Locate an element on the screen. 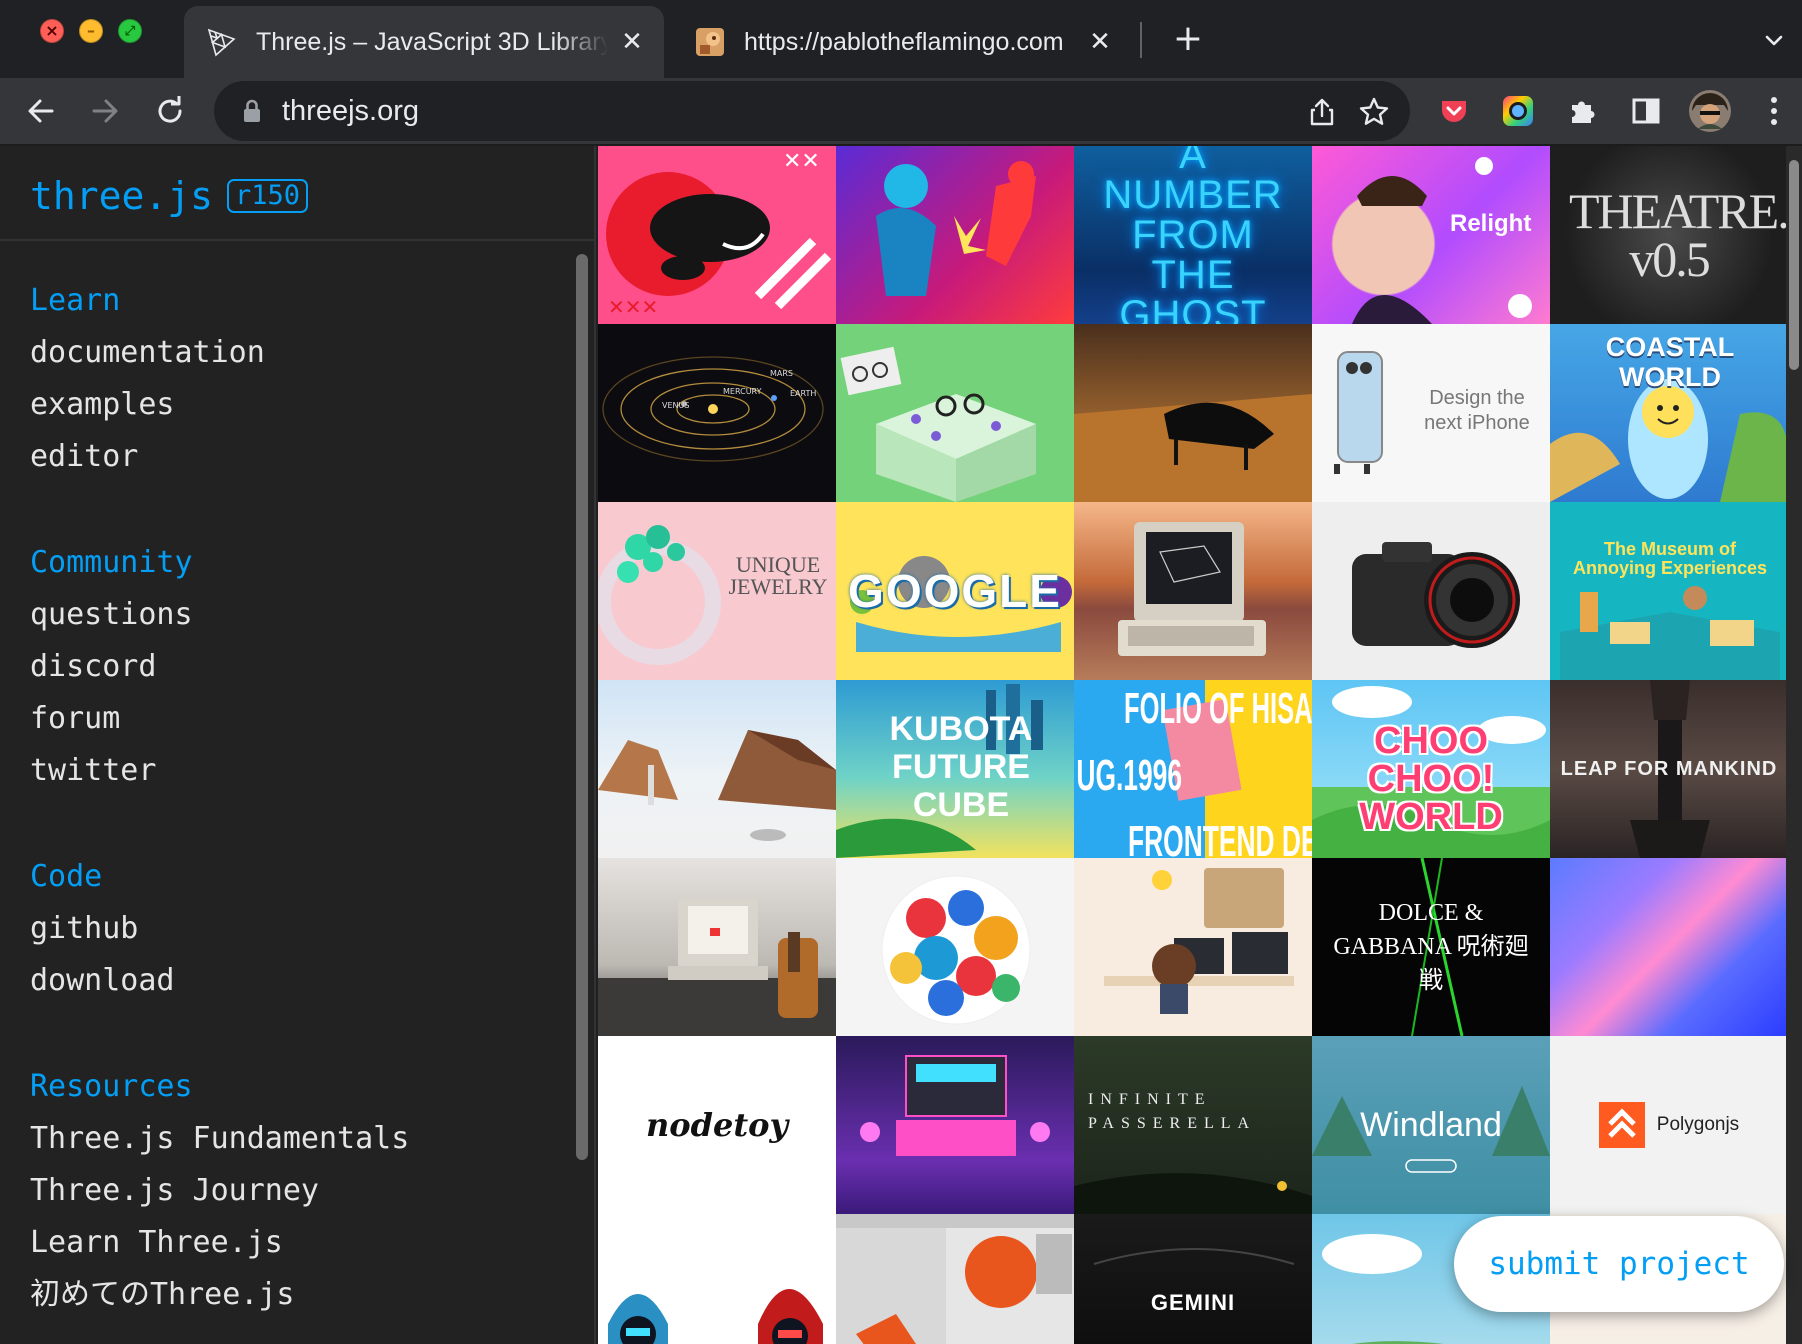 The width and height of the screenshot is (1802, 1344). side-panel-icon is located at coordinates (1646, 111).